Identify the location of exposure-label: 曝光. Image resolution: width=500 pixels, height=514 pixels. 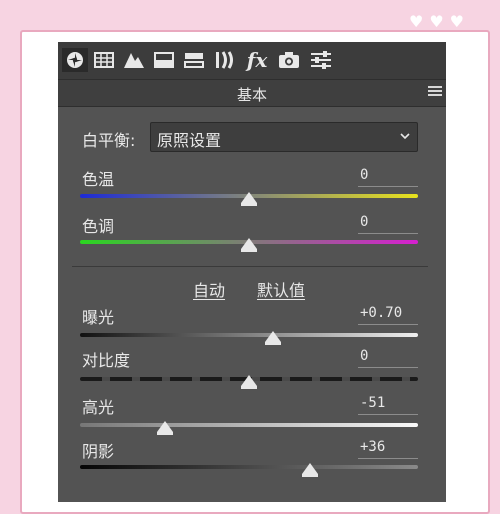
(98, 317).